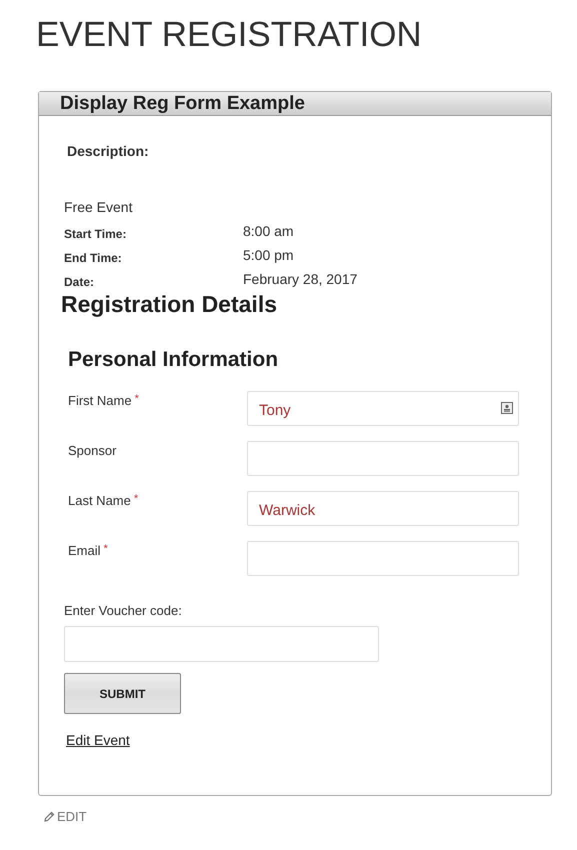 The width and height of the screenshot is (577, 850). I want to click on event-title: Display Reg Form Example, so click(182, 103).